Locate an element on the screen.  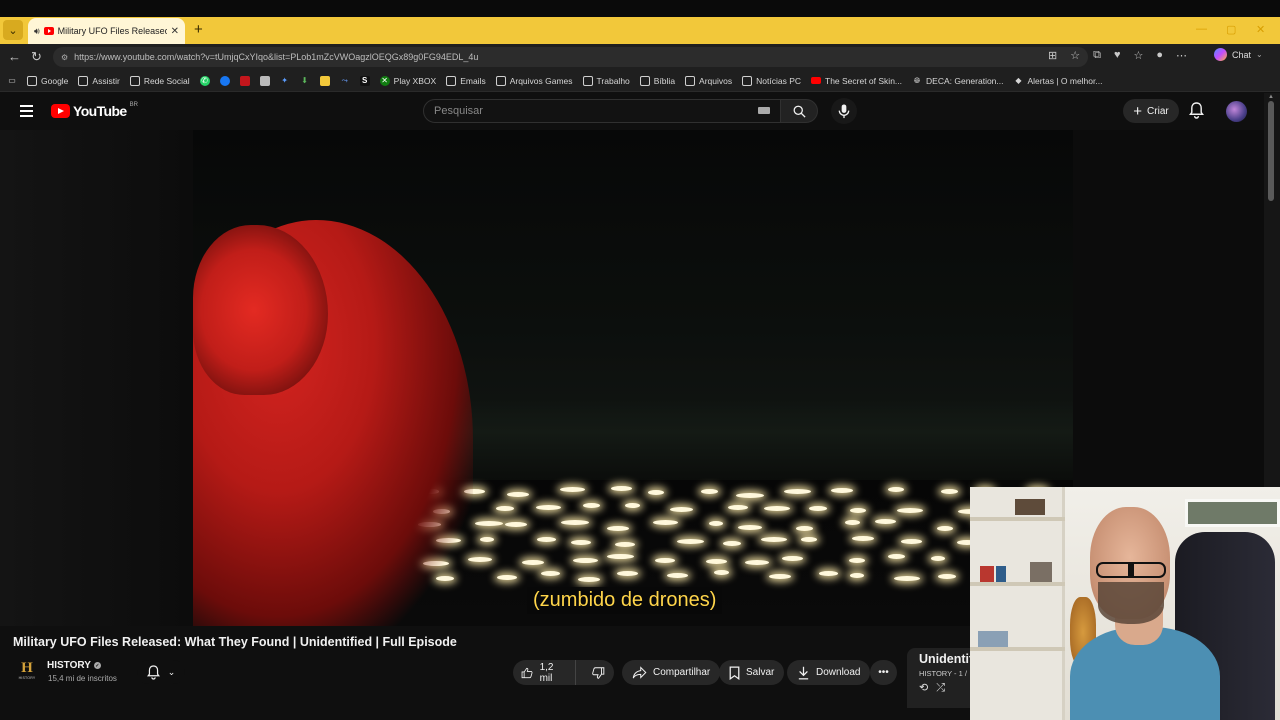
bookmark-red is located at coordinates (244, 80).